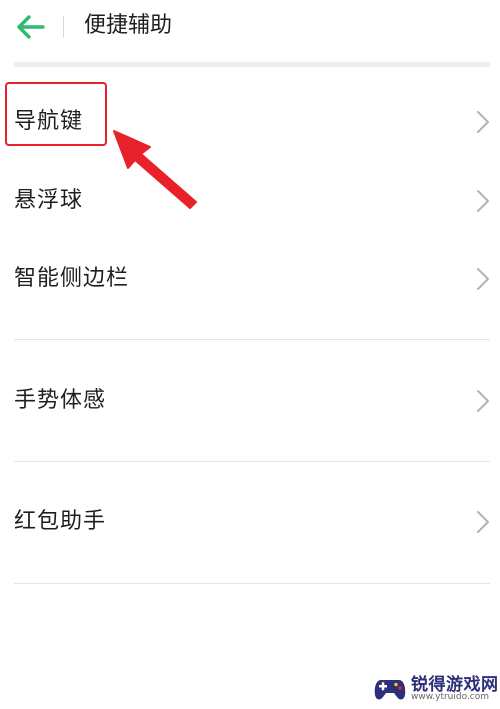 The image size is (500, 709). I want to click on list-item-red-packet-assistant: 红包助手, so click(250, 522).